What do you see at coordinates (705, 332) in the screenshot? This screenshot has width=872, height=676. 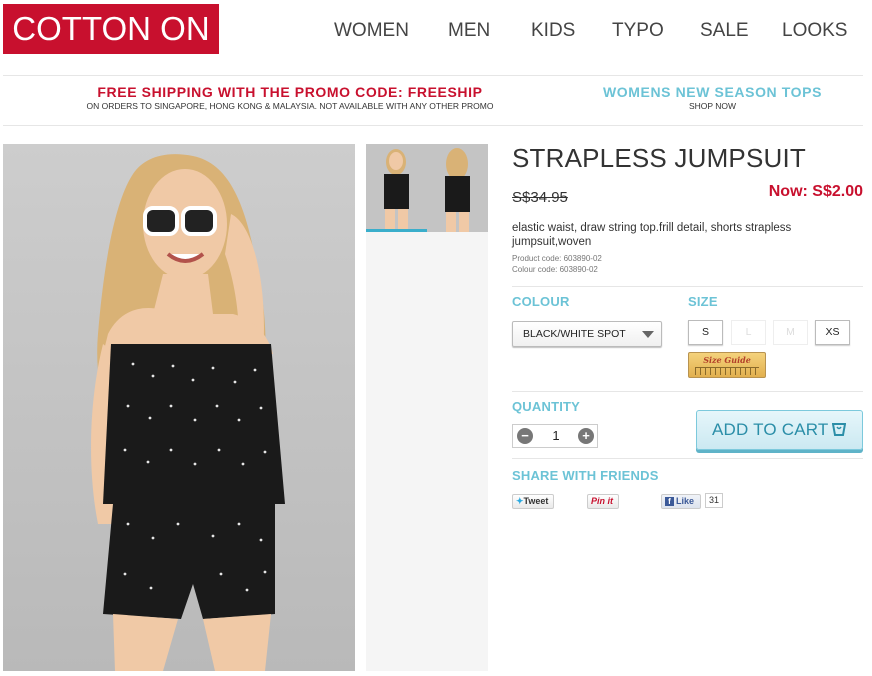 I see `size-option-s: S` at bounding box center [705, 332].